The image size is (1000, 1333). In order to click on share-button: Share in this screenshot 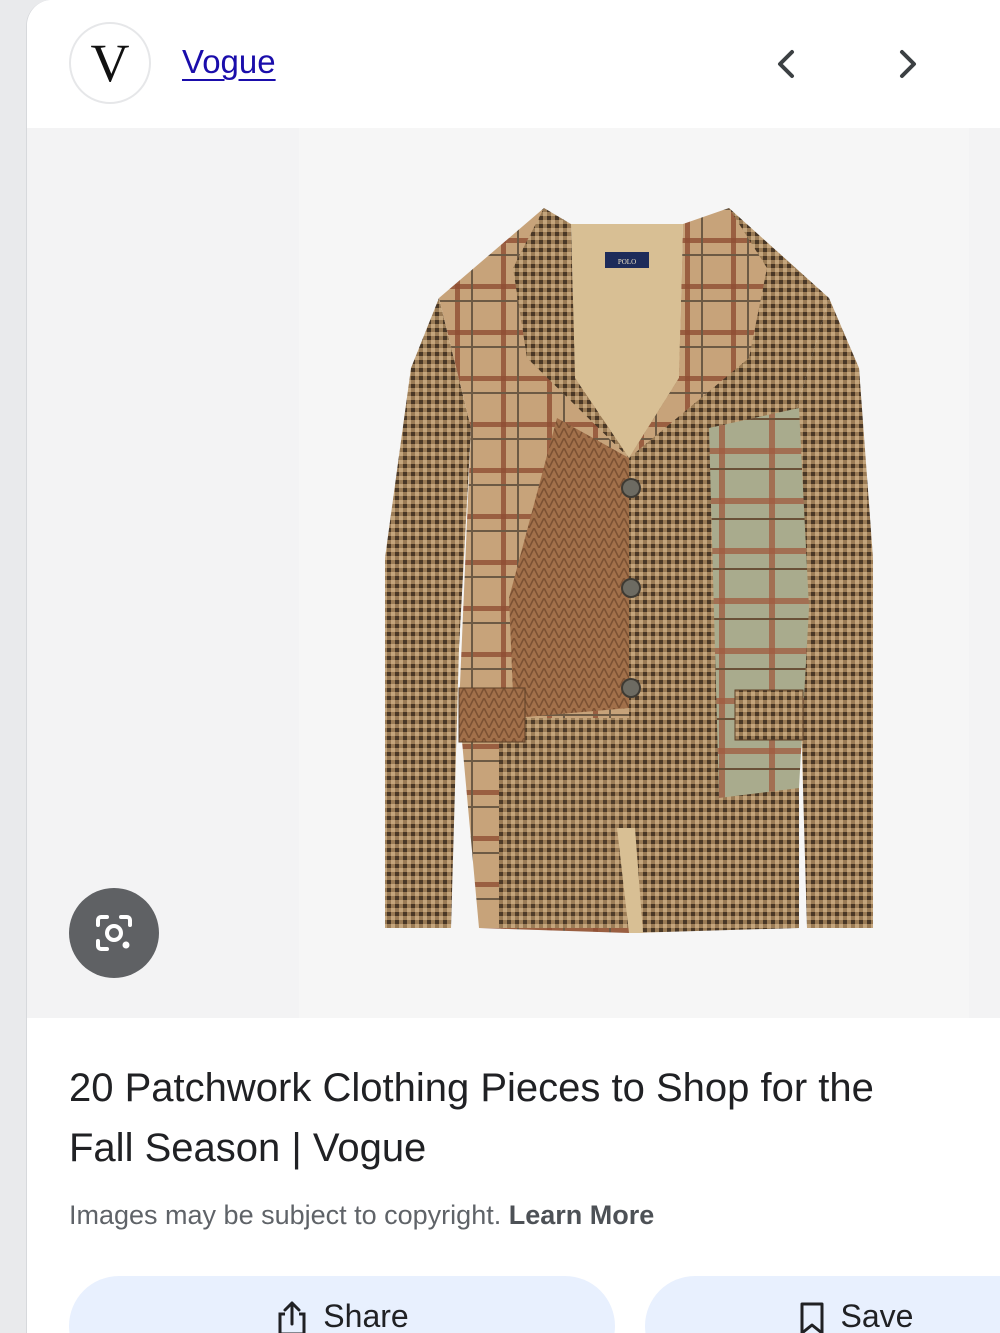, I will do `click(342, 1304)`.